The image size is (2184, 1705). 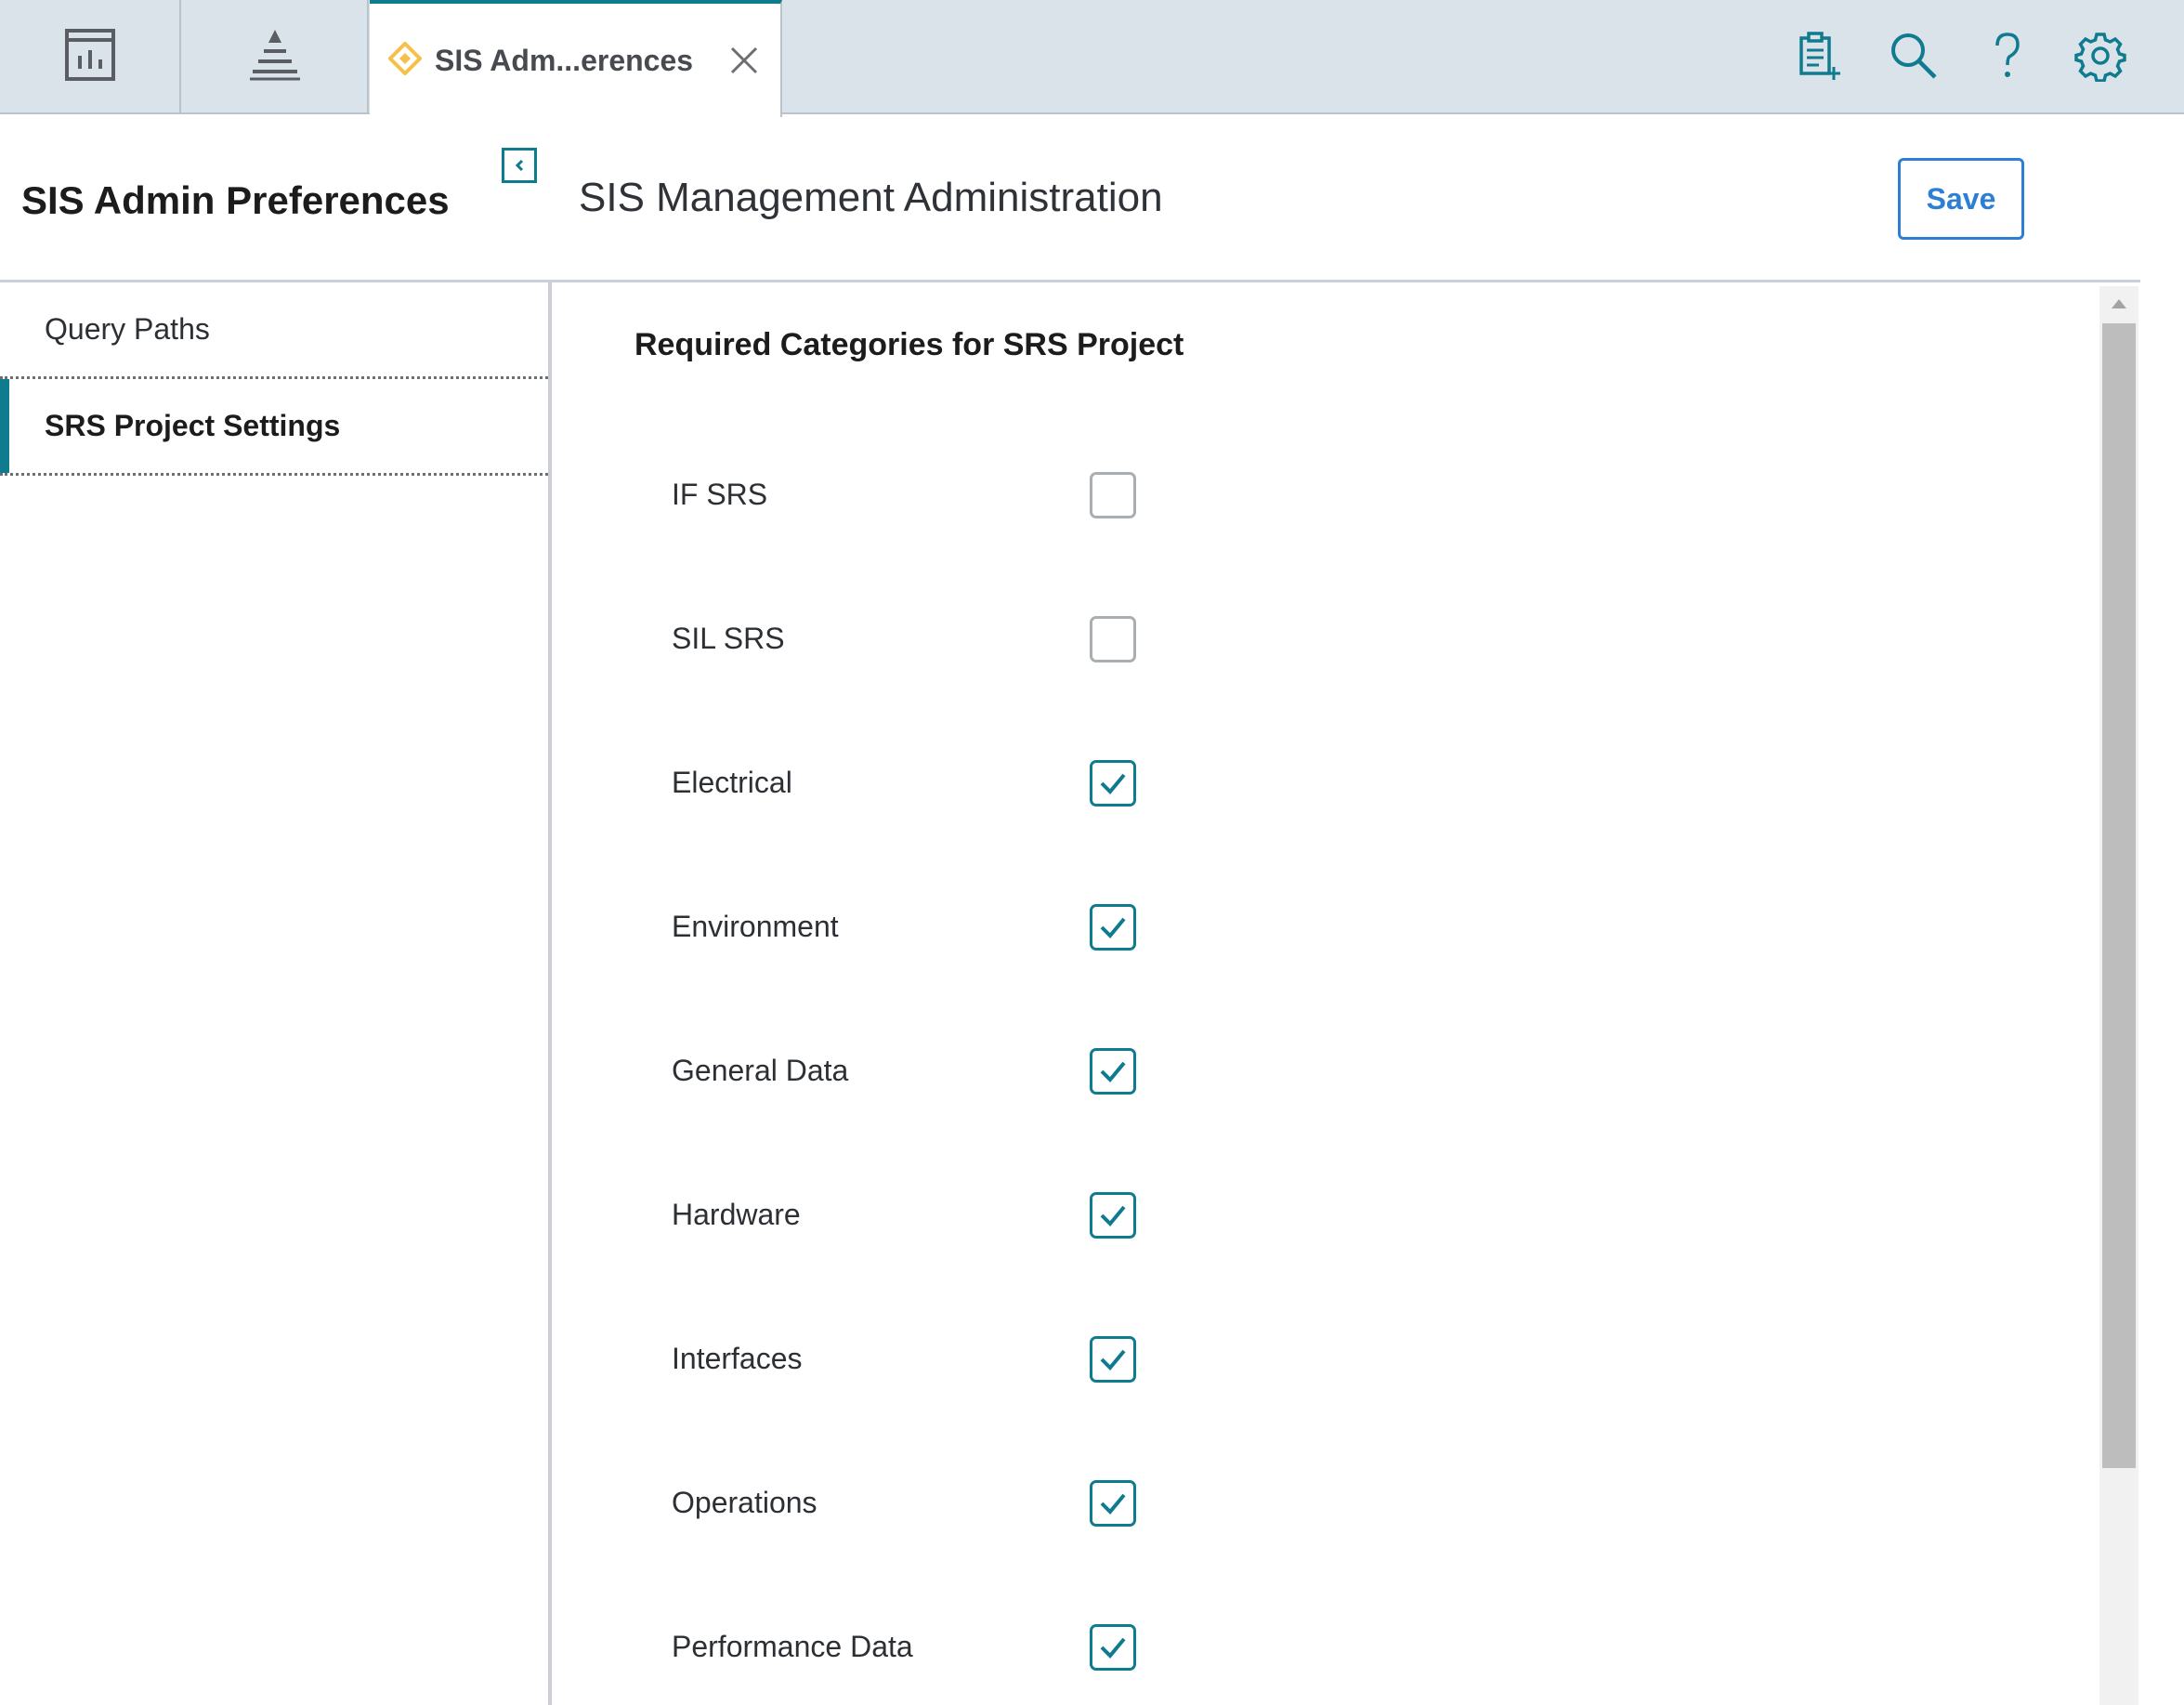 What do you see at coordinates (127, 329) in the screenshot?
I see `sidebar-item-label: Query Paths` at bounding box center [127, 329].